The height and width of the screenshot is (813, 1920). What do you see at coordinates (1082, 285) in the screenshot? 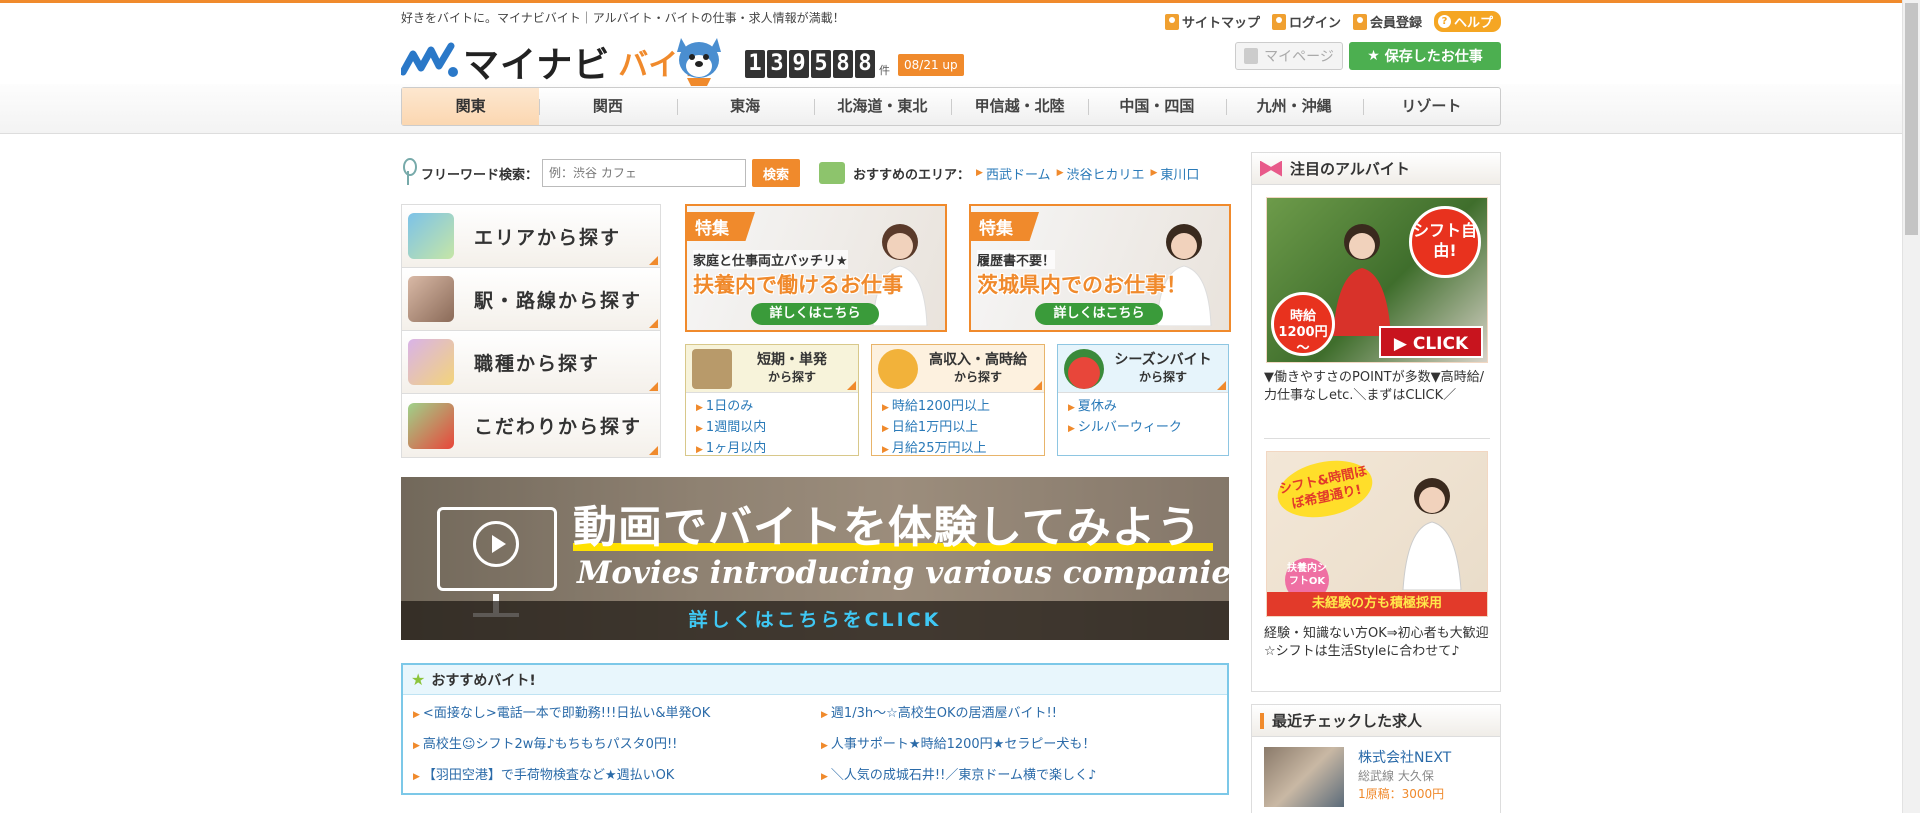
I see `feature-title: 茨城県内でのお仕事！` at bounding box center [1082, 285].